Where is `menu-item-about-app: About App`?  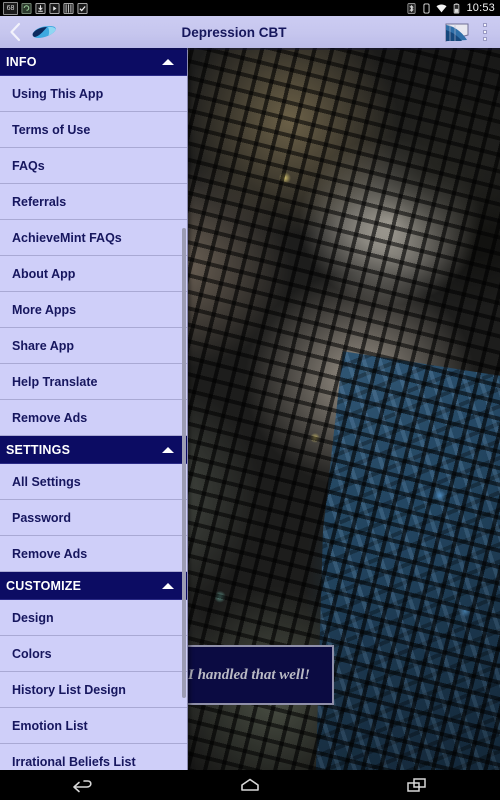 menu-item-about-app: About App is located at coordinates (94, 274).